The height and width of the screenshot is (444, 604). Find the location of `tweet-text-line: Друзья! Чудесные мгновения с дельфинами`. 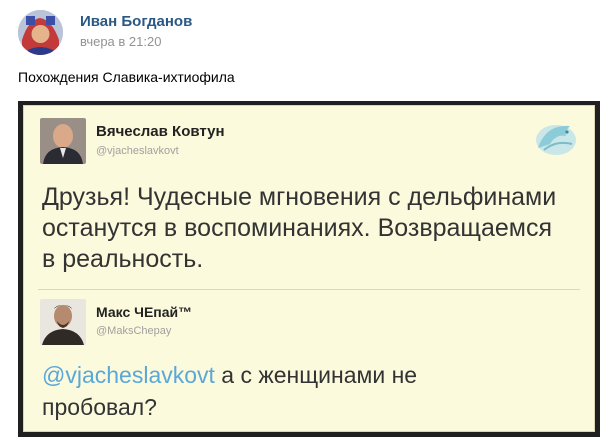

tweet-text-line: Друзья! Чудесные мгновения с дельфинами is located at coordinates (299, 197).